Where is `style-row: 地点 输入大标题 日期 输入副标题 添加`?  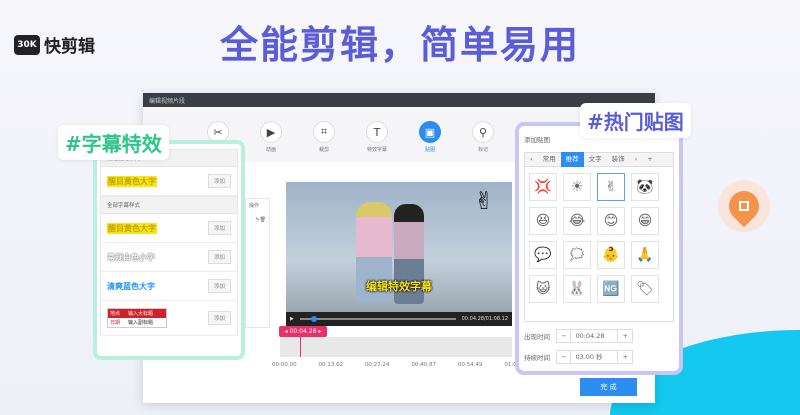
style-row: 地点 输入大标题 日期 输入副标题 添加 is located at coordinates (169, 318).